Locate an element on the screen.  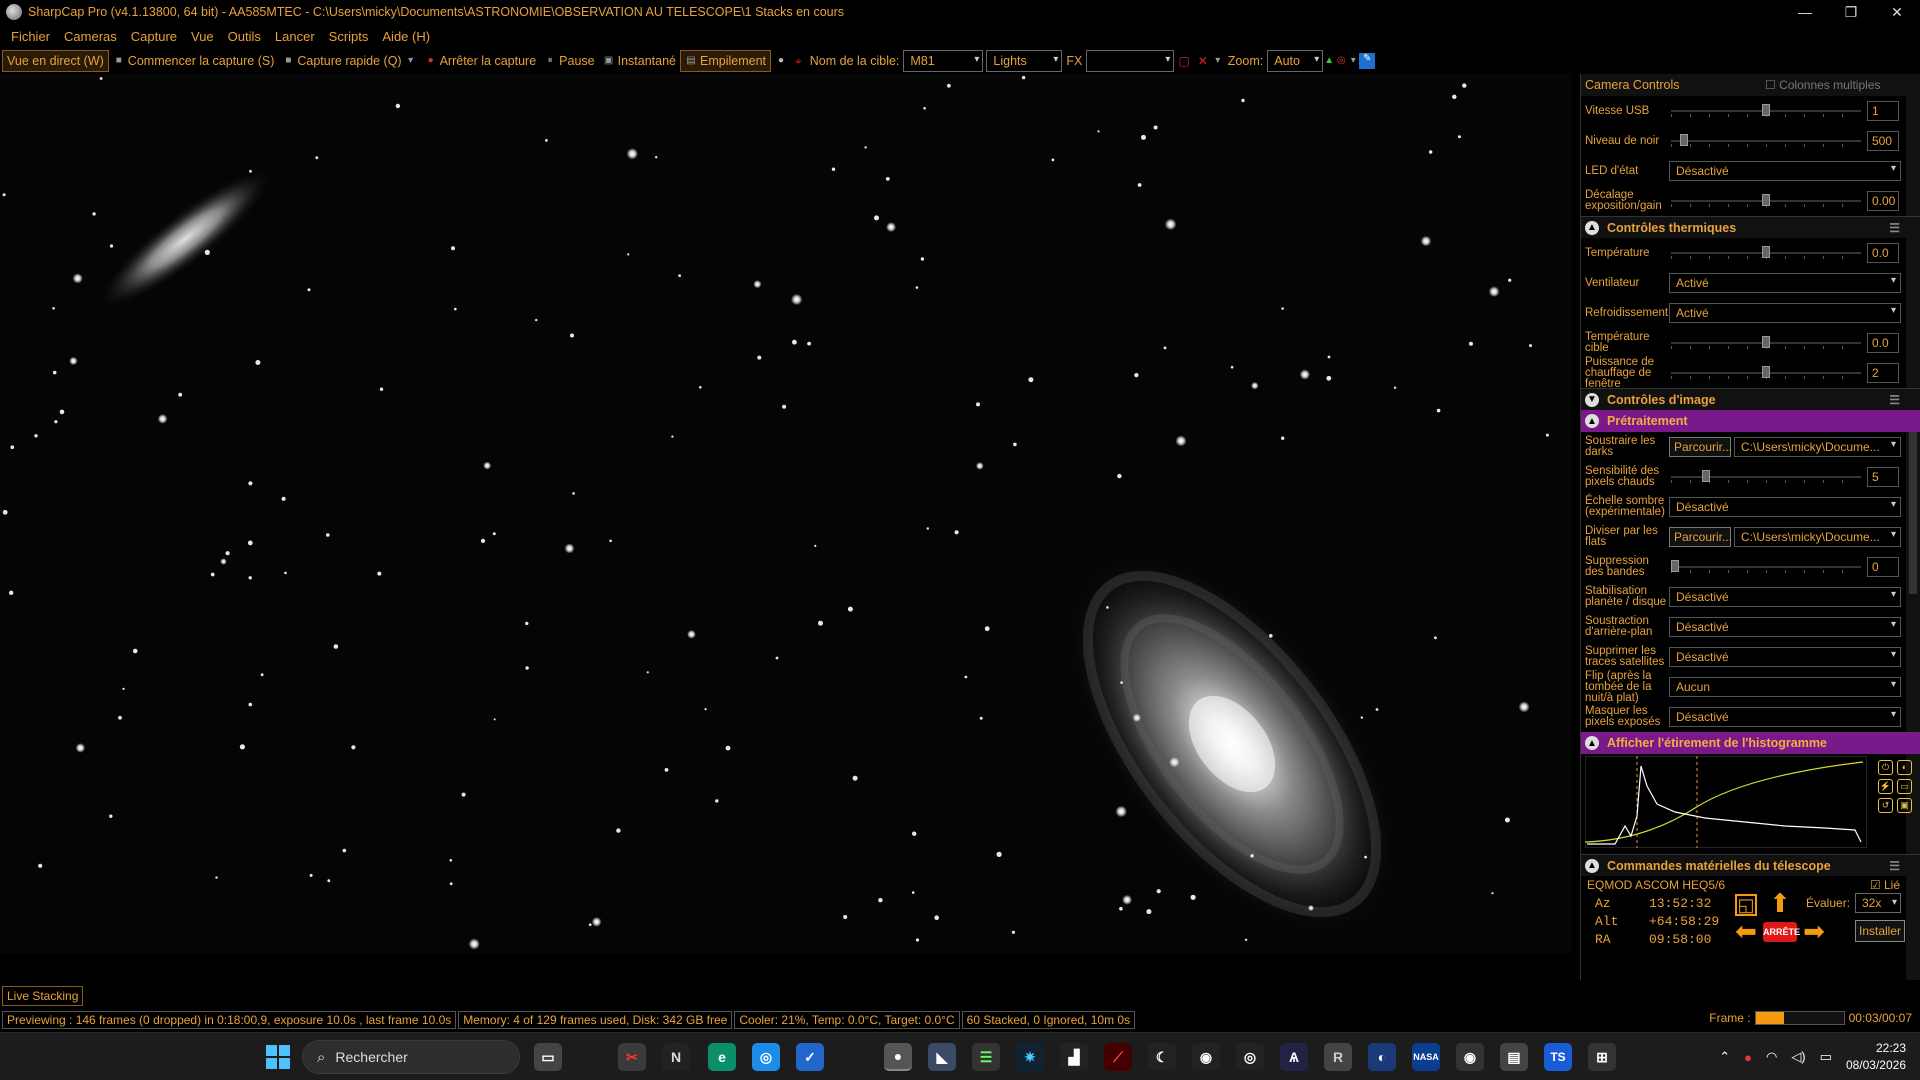
stop-mount-button: ARRÊTE is located at coordinates (1781, 932).